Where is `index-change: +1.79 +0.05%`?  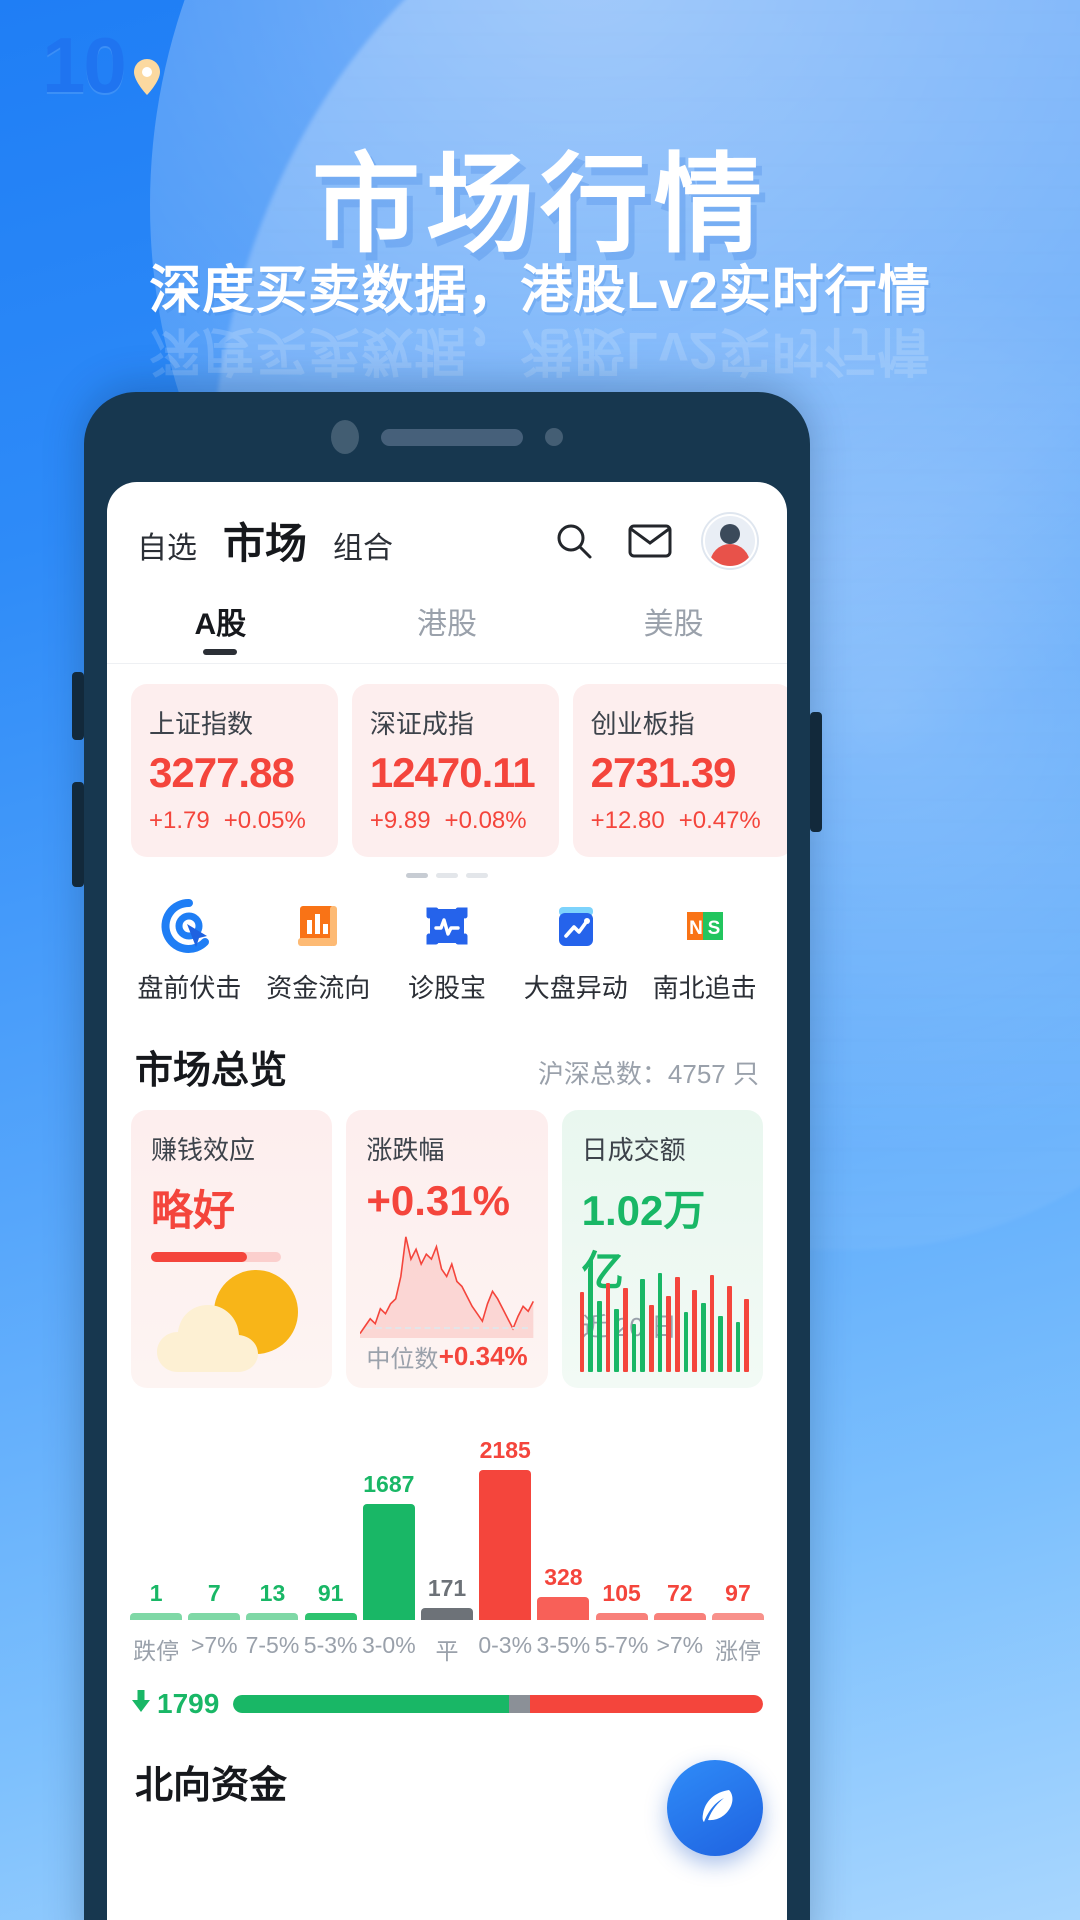
index-change: +1.79 +0.05% is located at coordinates (234, 821).